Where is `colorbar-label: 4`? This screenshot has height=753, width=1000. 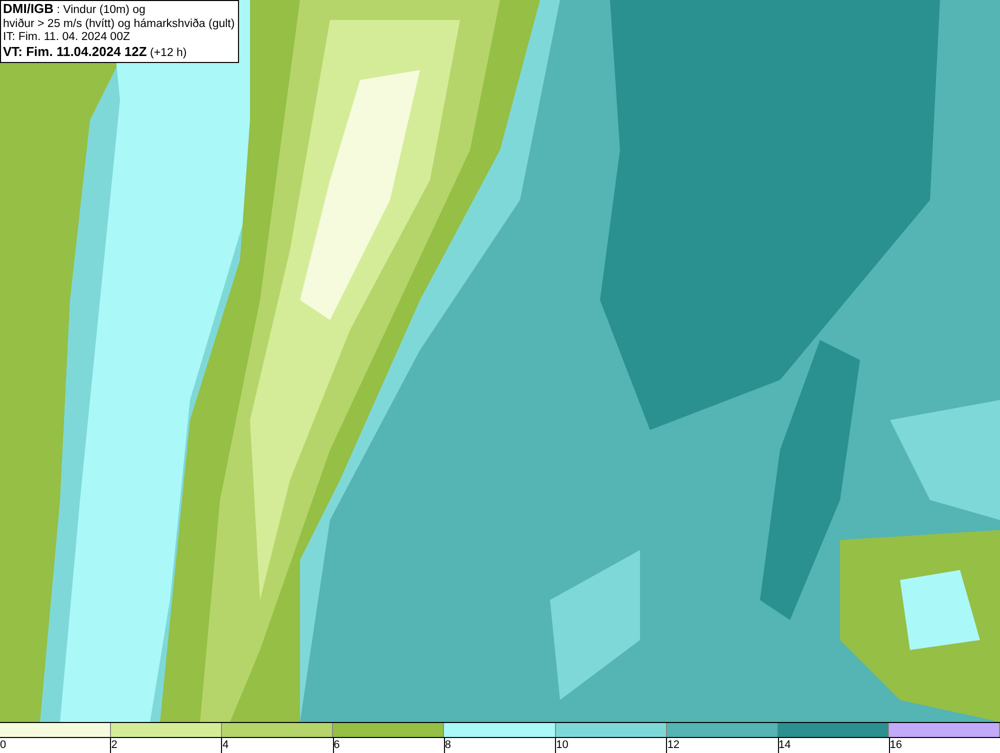 colorbar-label: 4 is located at coordinates (225, 745).